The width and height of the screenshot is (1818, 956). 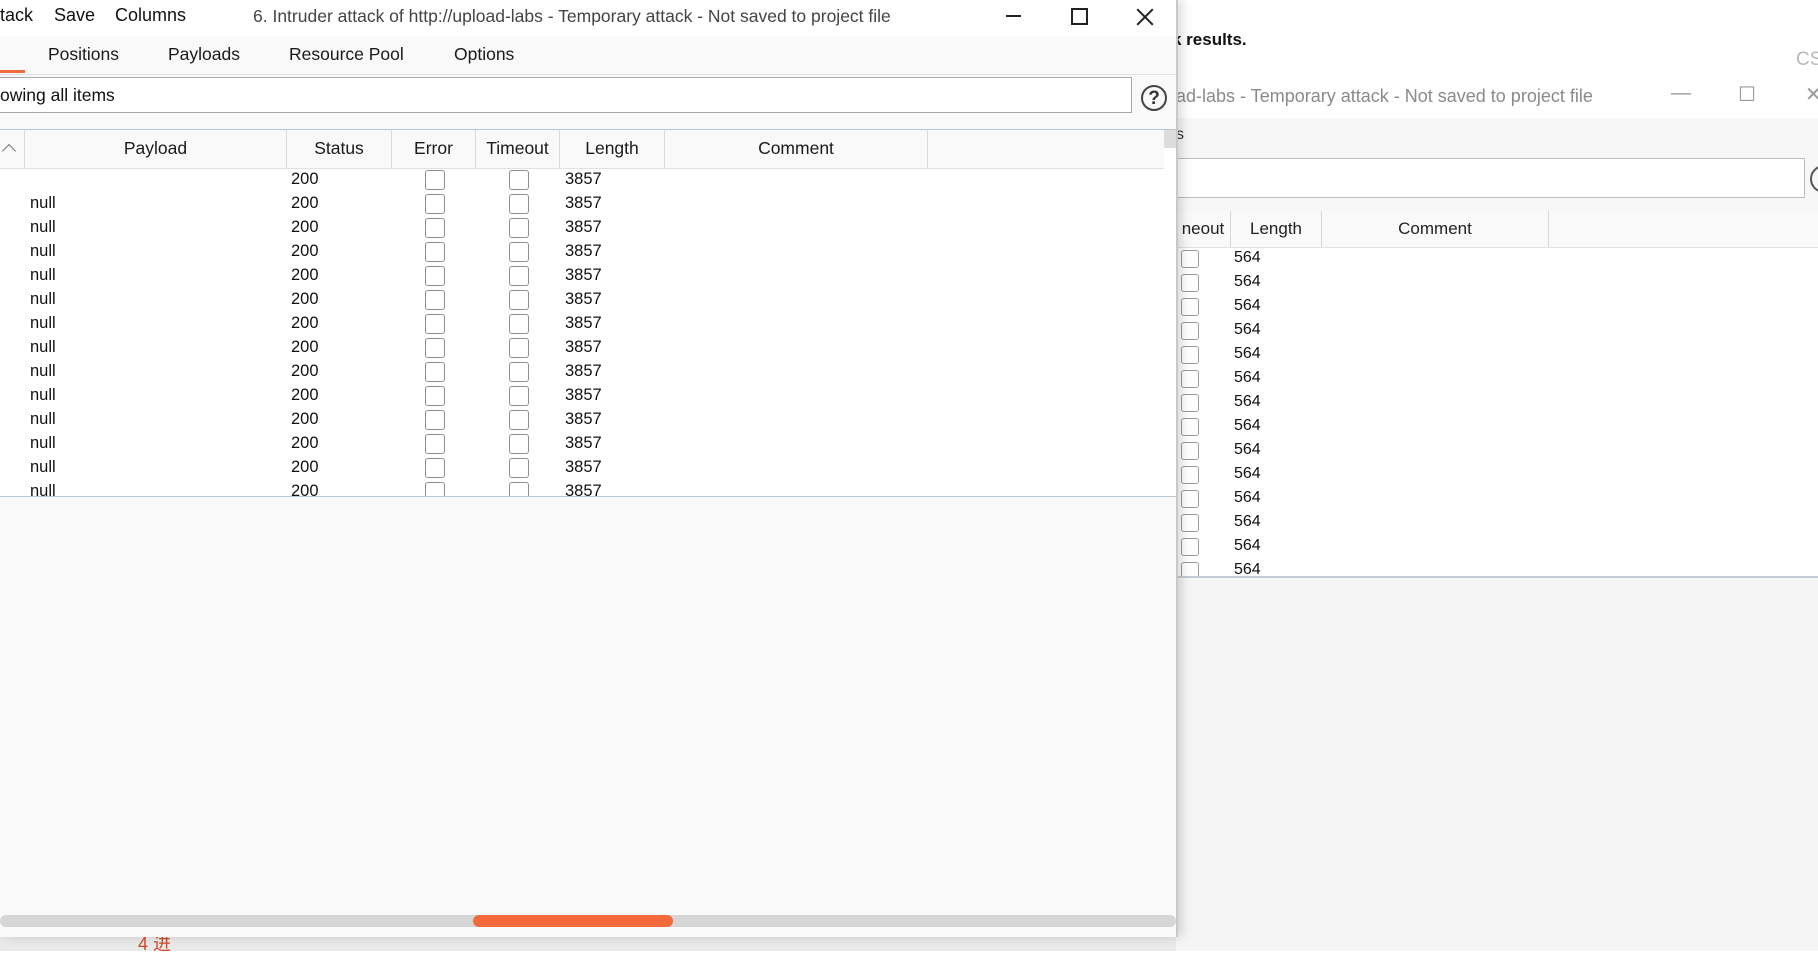 I want to click on background-cs-text: CS, so click(x=1807, y=59).